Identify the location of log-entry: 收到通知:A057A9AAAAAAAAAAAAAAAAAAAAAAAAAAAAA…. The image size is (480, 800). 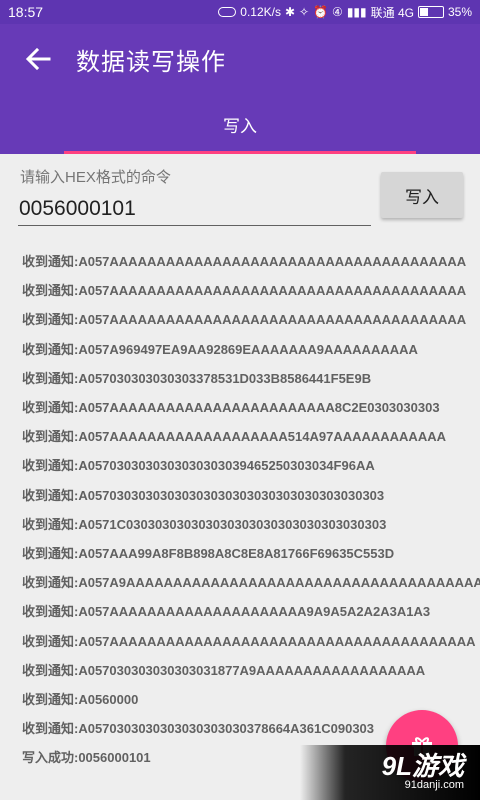
(251, 583).